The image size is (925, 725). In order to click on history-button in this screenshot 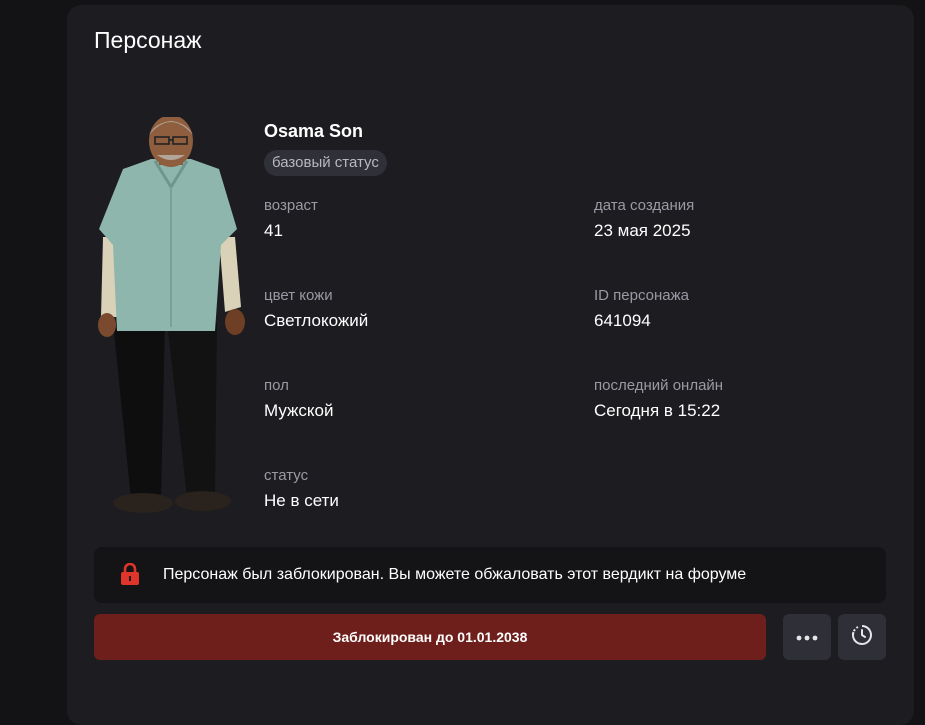, I will do `click(862, 637)`.